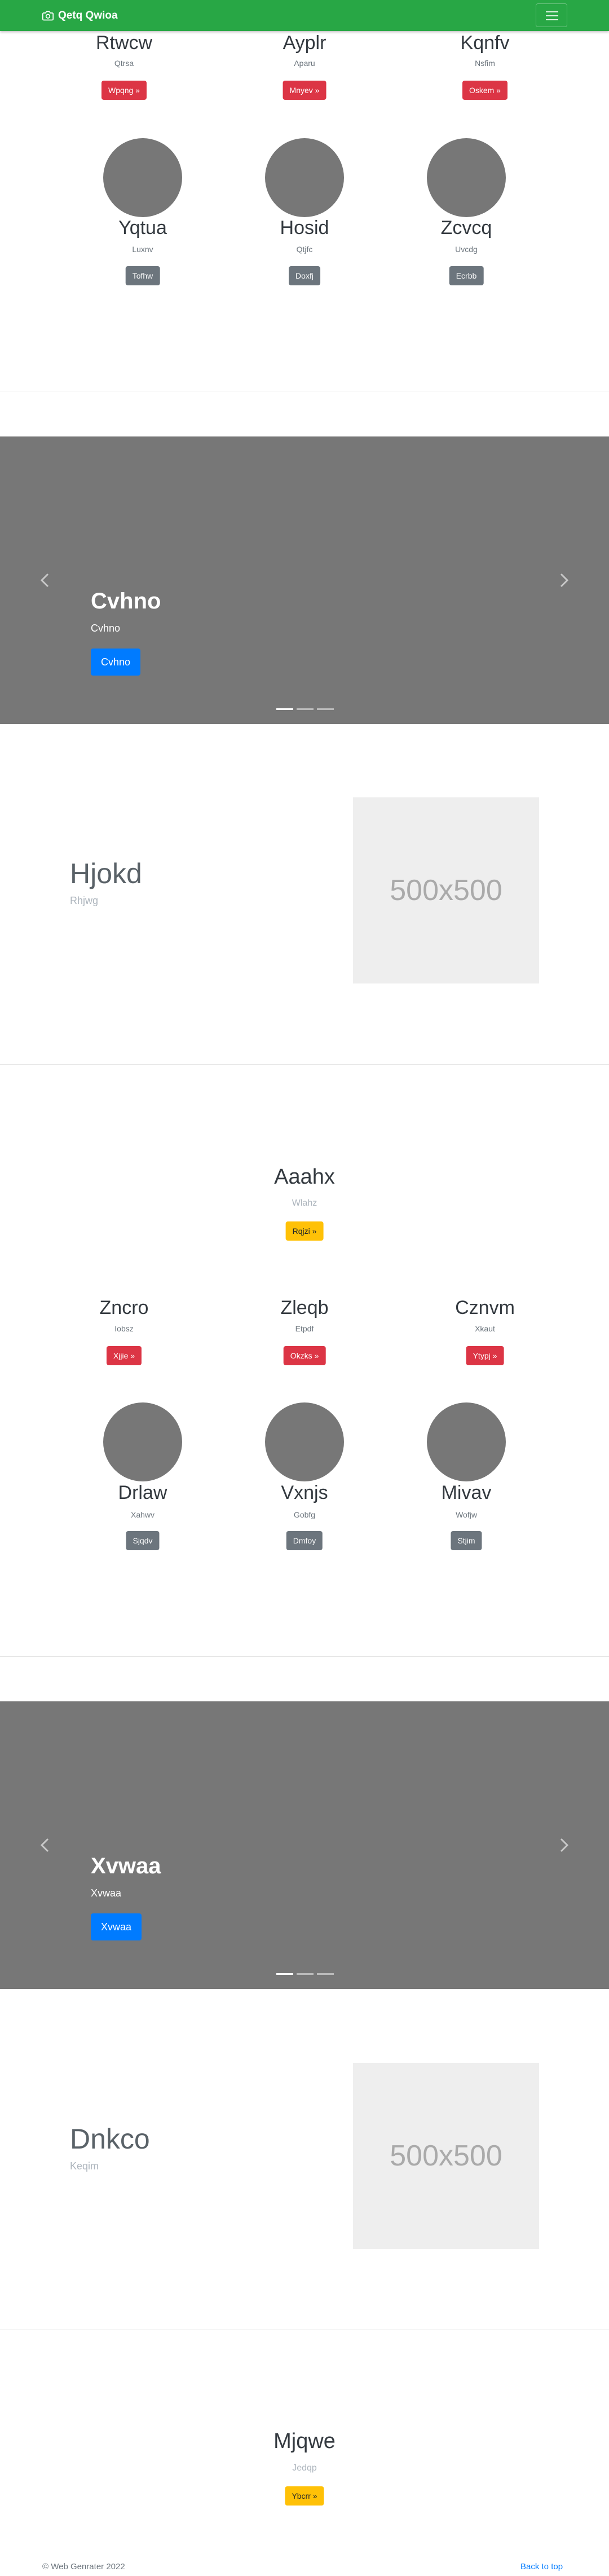  What do you see at coordinates (466, 249) in the screenshot?
I see `card-sub: Uvcdg` at bounding box center [466, 249].